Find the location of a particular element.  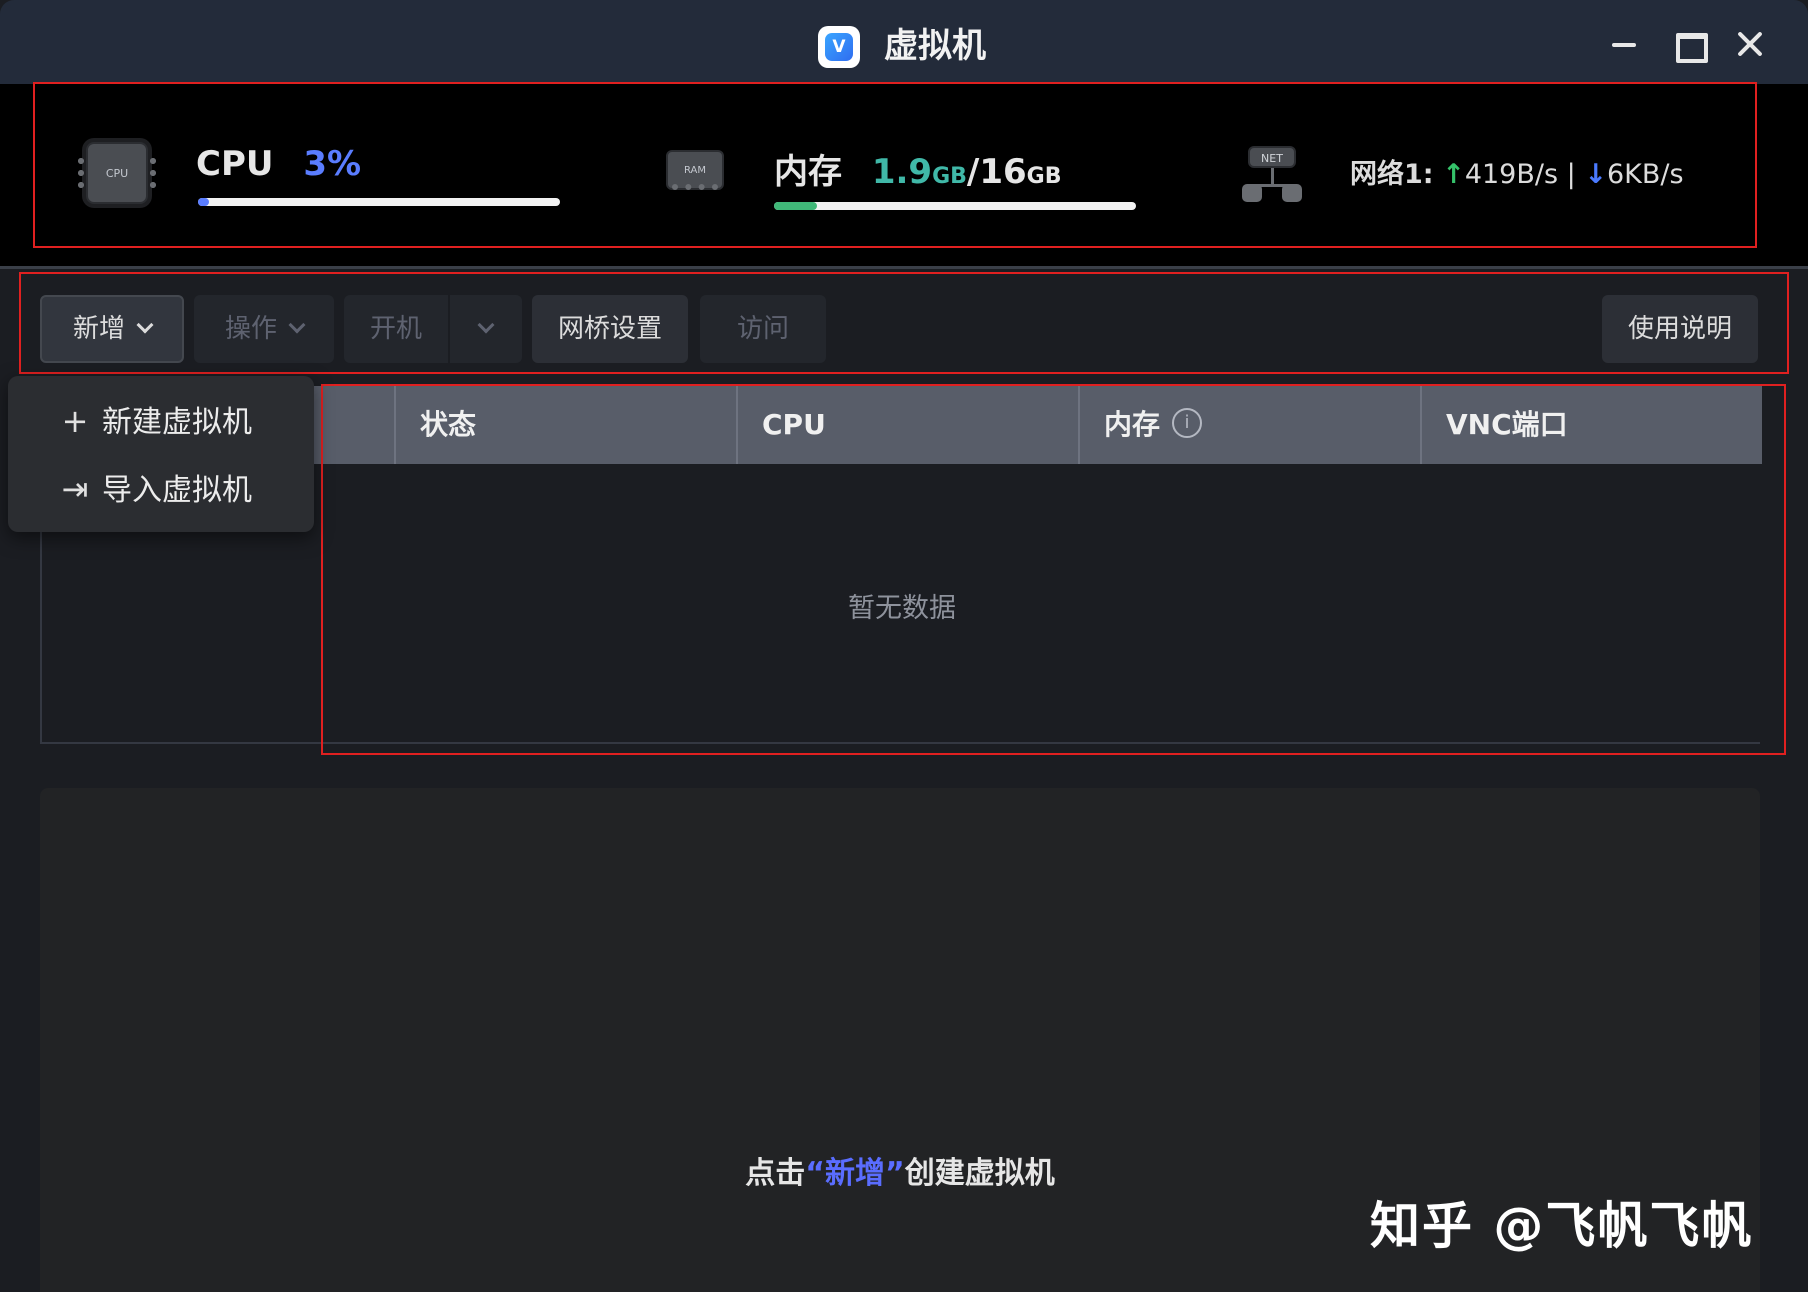

help-button: 使用说明 is located at coordinates (1680, 329).